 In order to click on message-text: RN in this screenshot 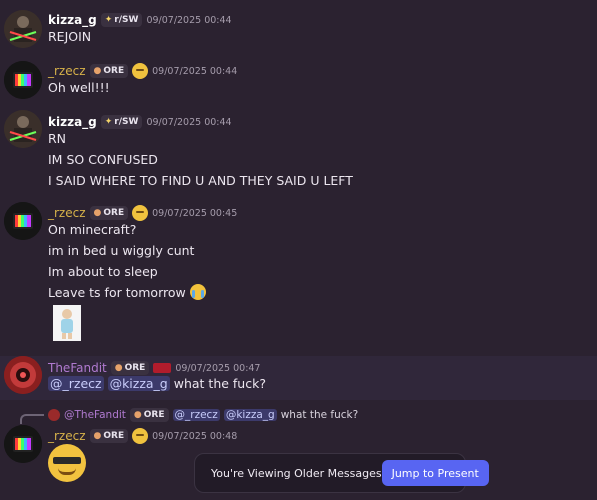, I will do `click(57, 138)`.